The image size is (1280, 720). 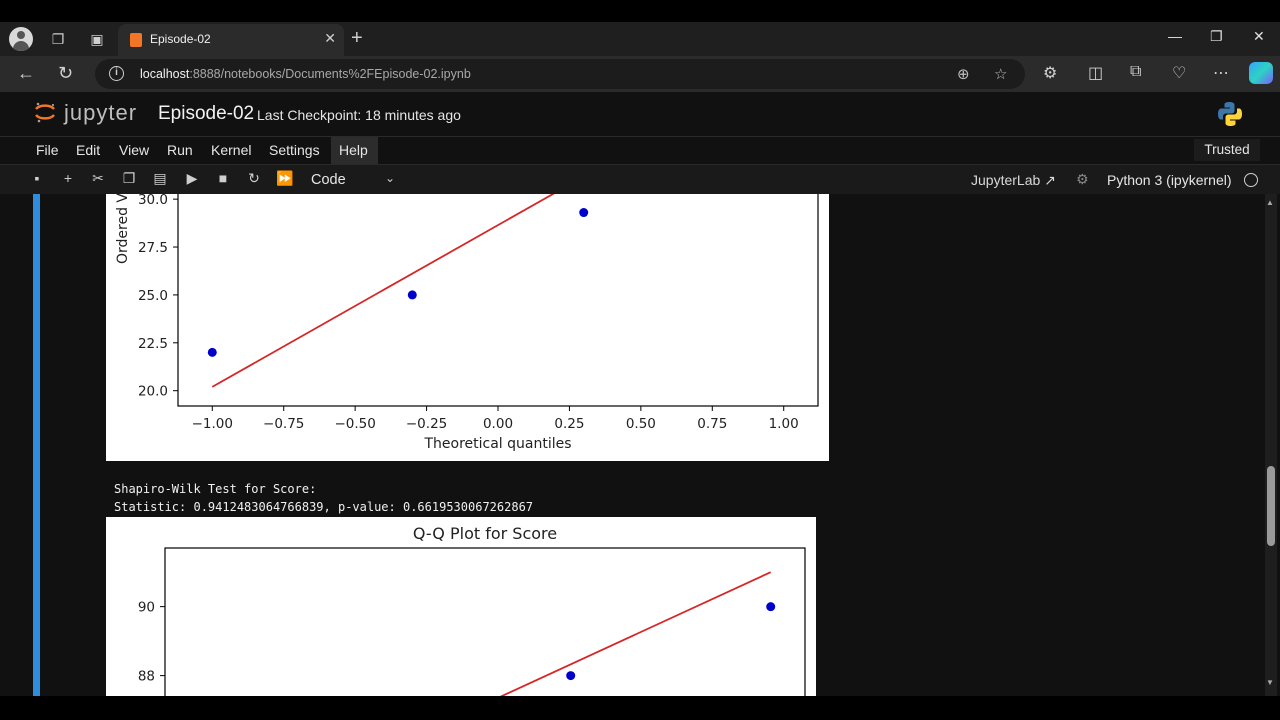 What do you see at coordinates (153, 392) in the screenshot?
I see `y-tick-label-0: 20.0` at bounding box center [153, 392].